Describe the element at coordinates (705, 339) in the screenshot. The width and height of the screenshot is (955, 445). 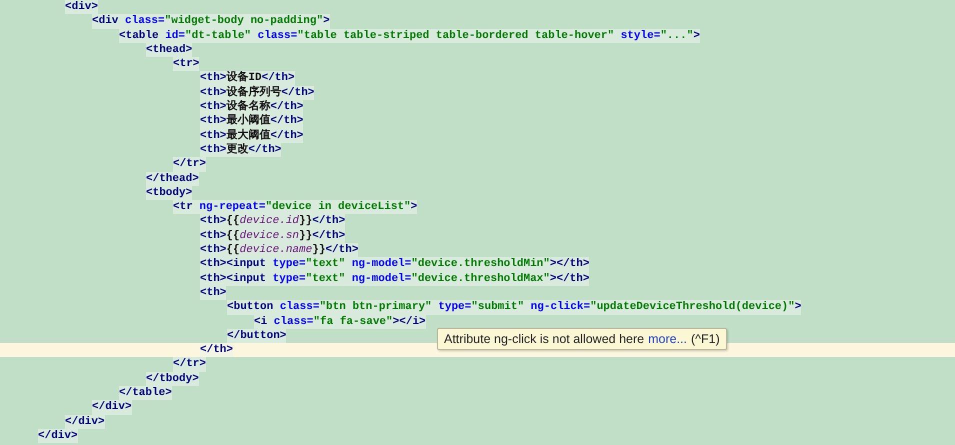
I see `shortcut-hint: (^F1)` at that location.